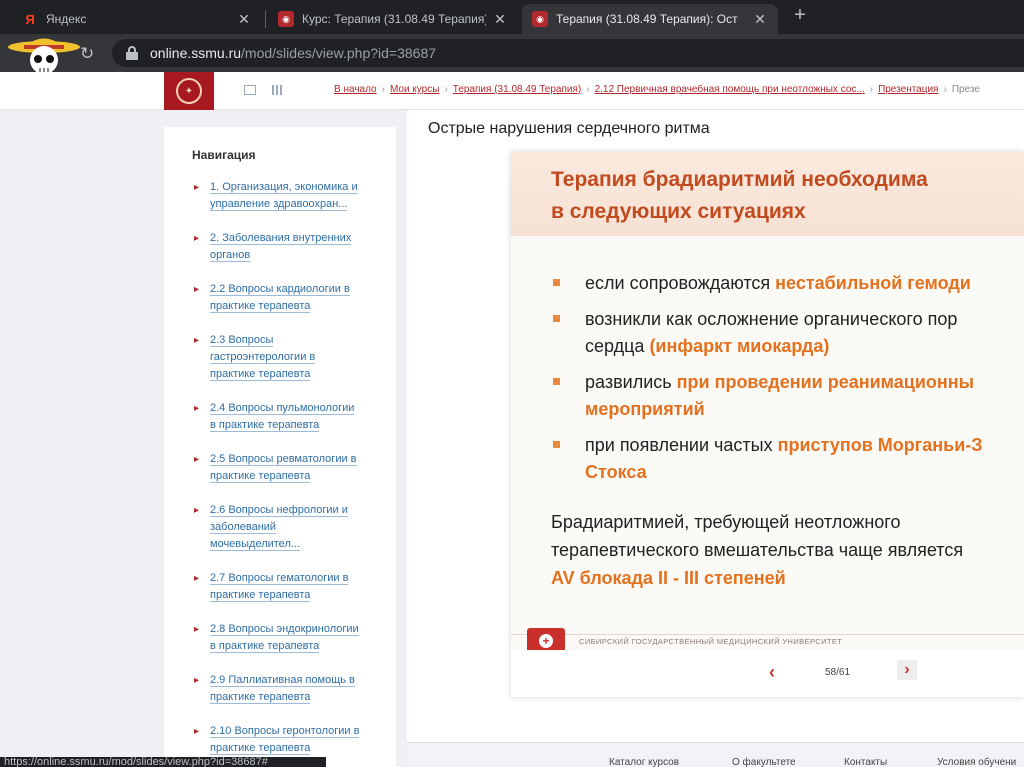 The height and width of the screenshot is (767, 1024). What do you see at coordinates (726, 522) in the screenshot?
I see `slide-paragraph-line: Брадиаритмией, требующей неотложного` at bounding box center [726, 522].